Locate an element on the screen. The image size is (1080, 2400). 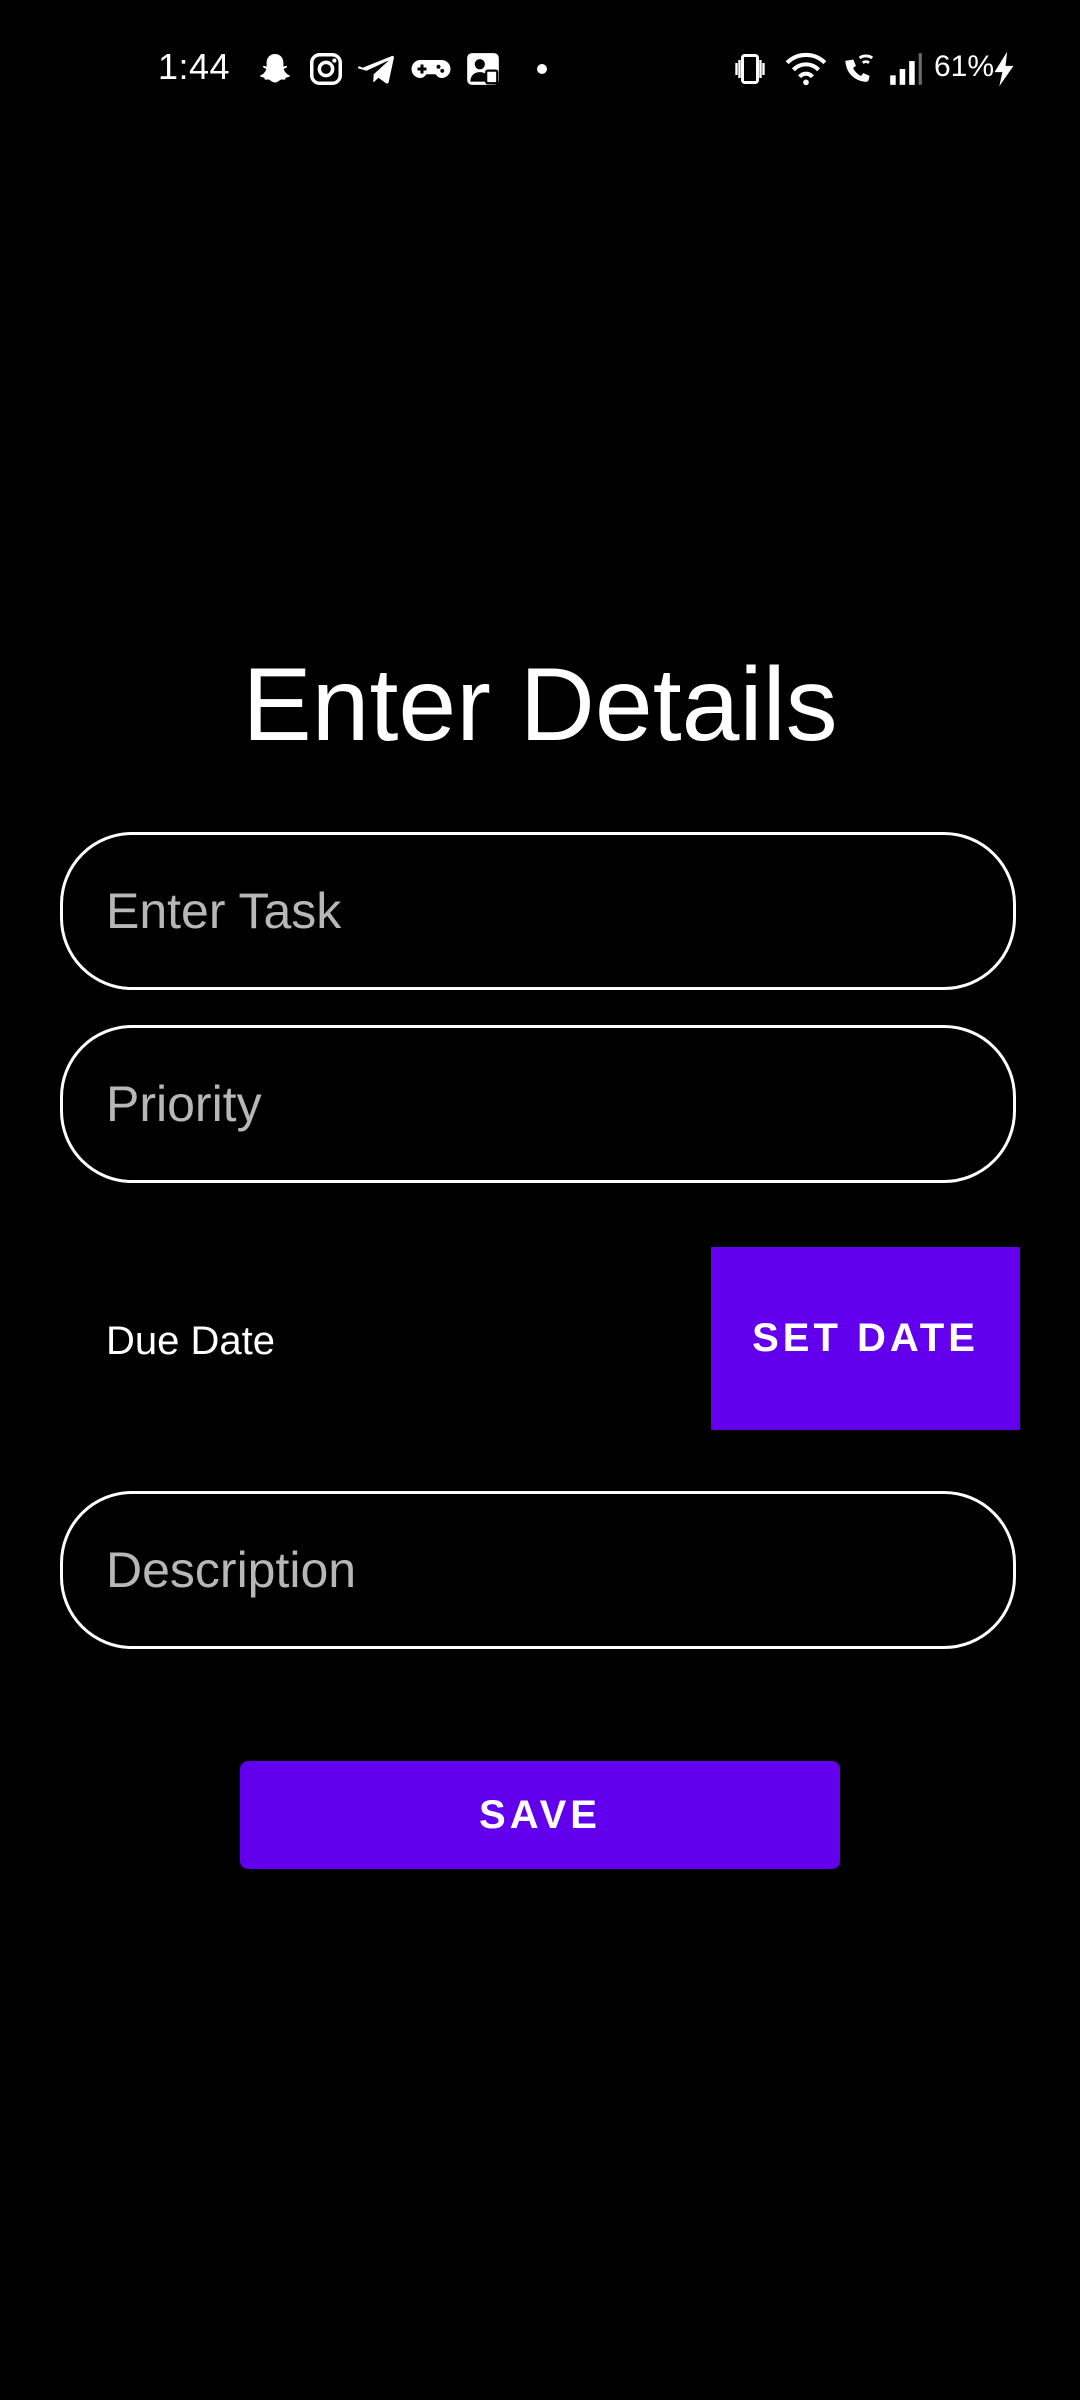
vibrate-icon is located at coordinates (750, 69).